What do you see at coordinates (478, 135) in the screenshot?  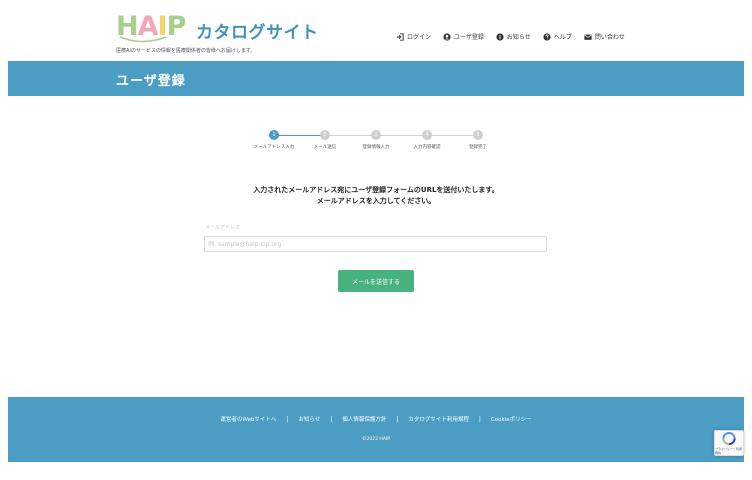 I see `step-number: 5` at bounding box center [478, 135].